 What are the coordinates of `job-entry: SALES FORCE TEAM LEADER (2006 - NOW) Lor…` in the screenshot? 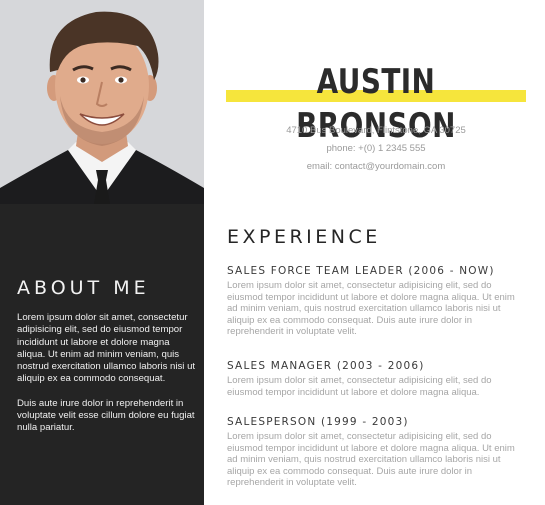 It's located at (377, 301).